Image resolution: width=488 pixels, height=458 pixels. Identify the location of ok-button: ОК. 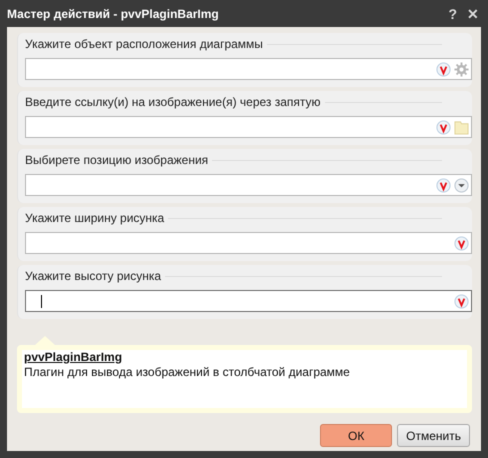
(356, 435).